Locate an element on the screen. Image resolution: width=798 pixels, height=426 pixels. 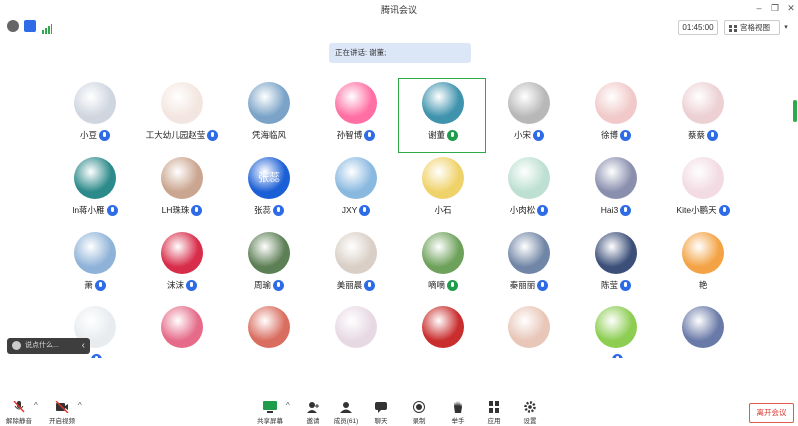
video-label: 开启视频 is located at coordinates (62, 421).